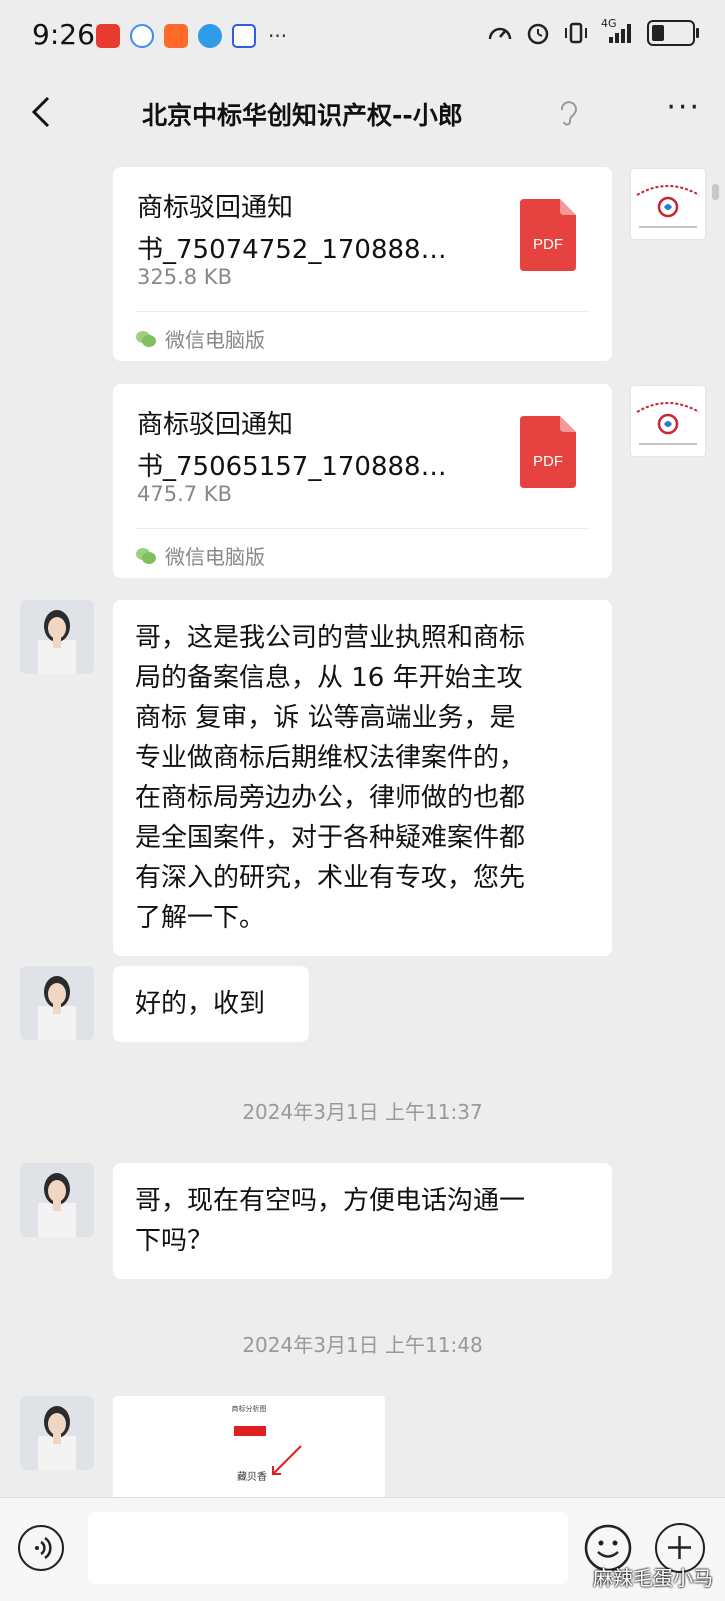  Describe the element at coordinates (673, 33) in the screenshot. I see `battery-icon` at that location.